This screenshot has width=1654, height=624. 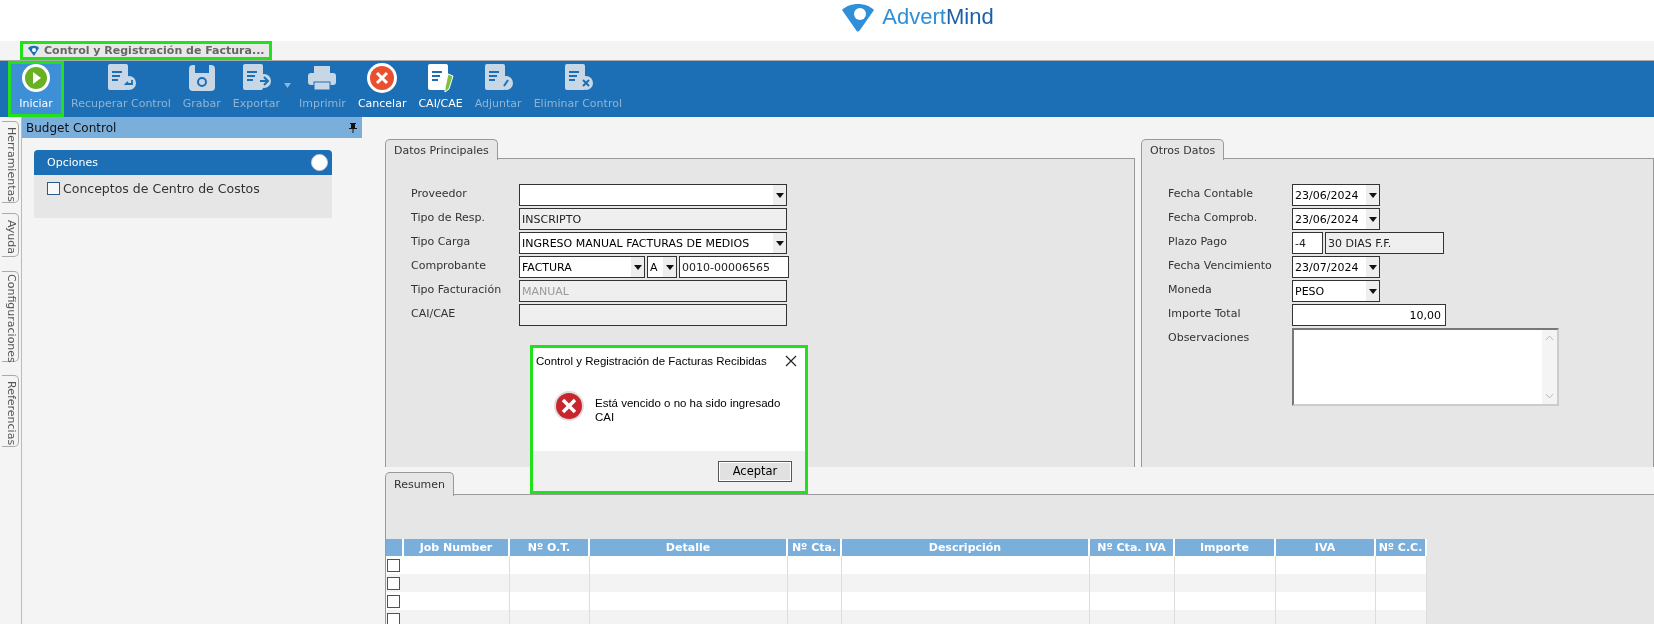 I want to click on field-label: Moneda, so click(x=1190, y=289).